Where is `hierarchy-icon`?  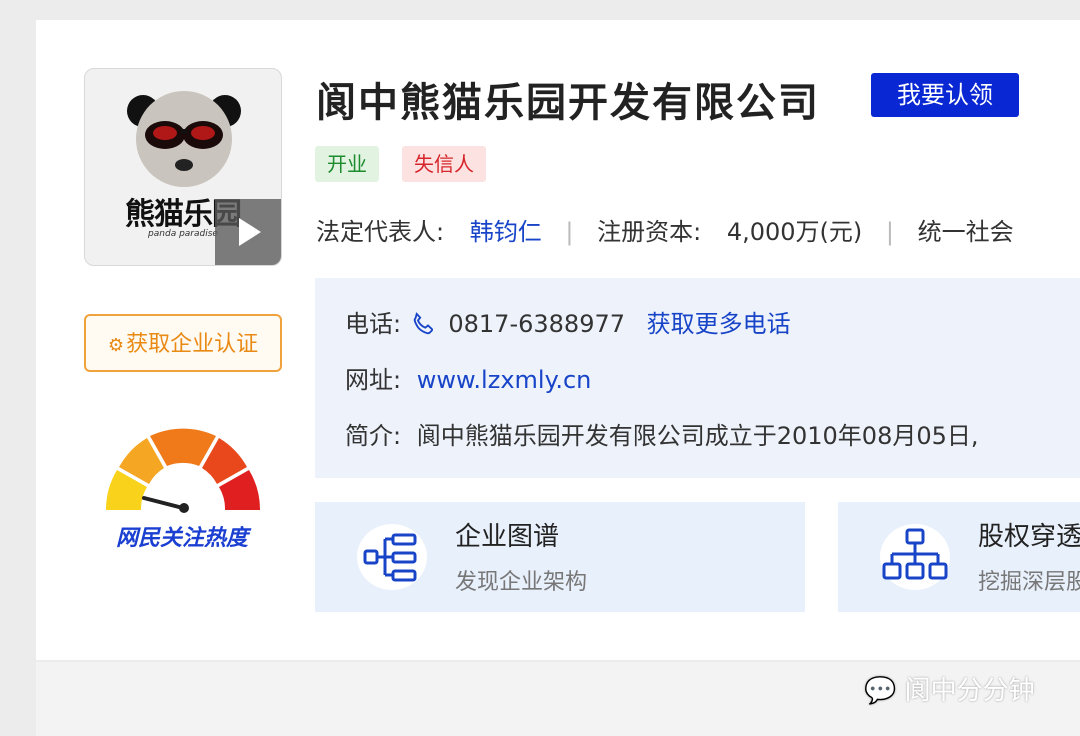 hierarchy-icon is located at coordinates (915, 557).